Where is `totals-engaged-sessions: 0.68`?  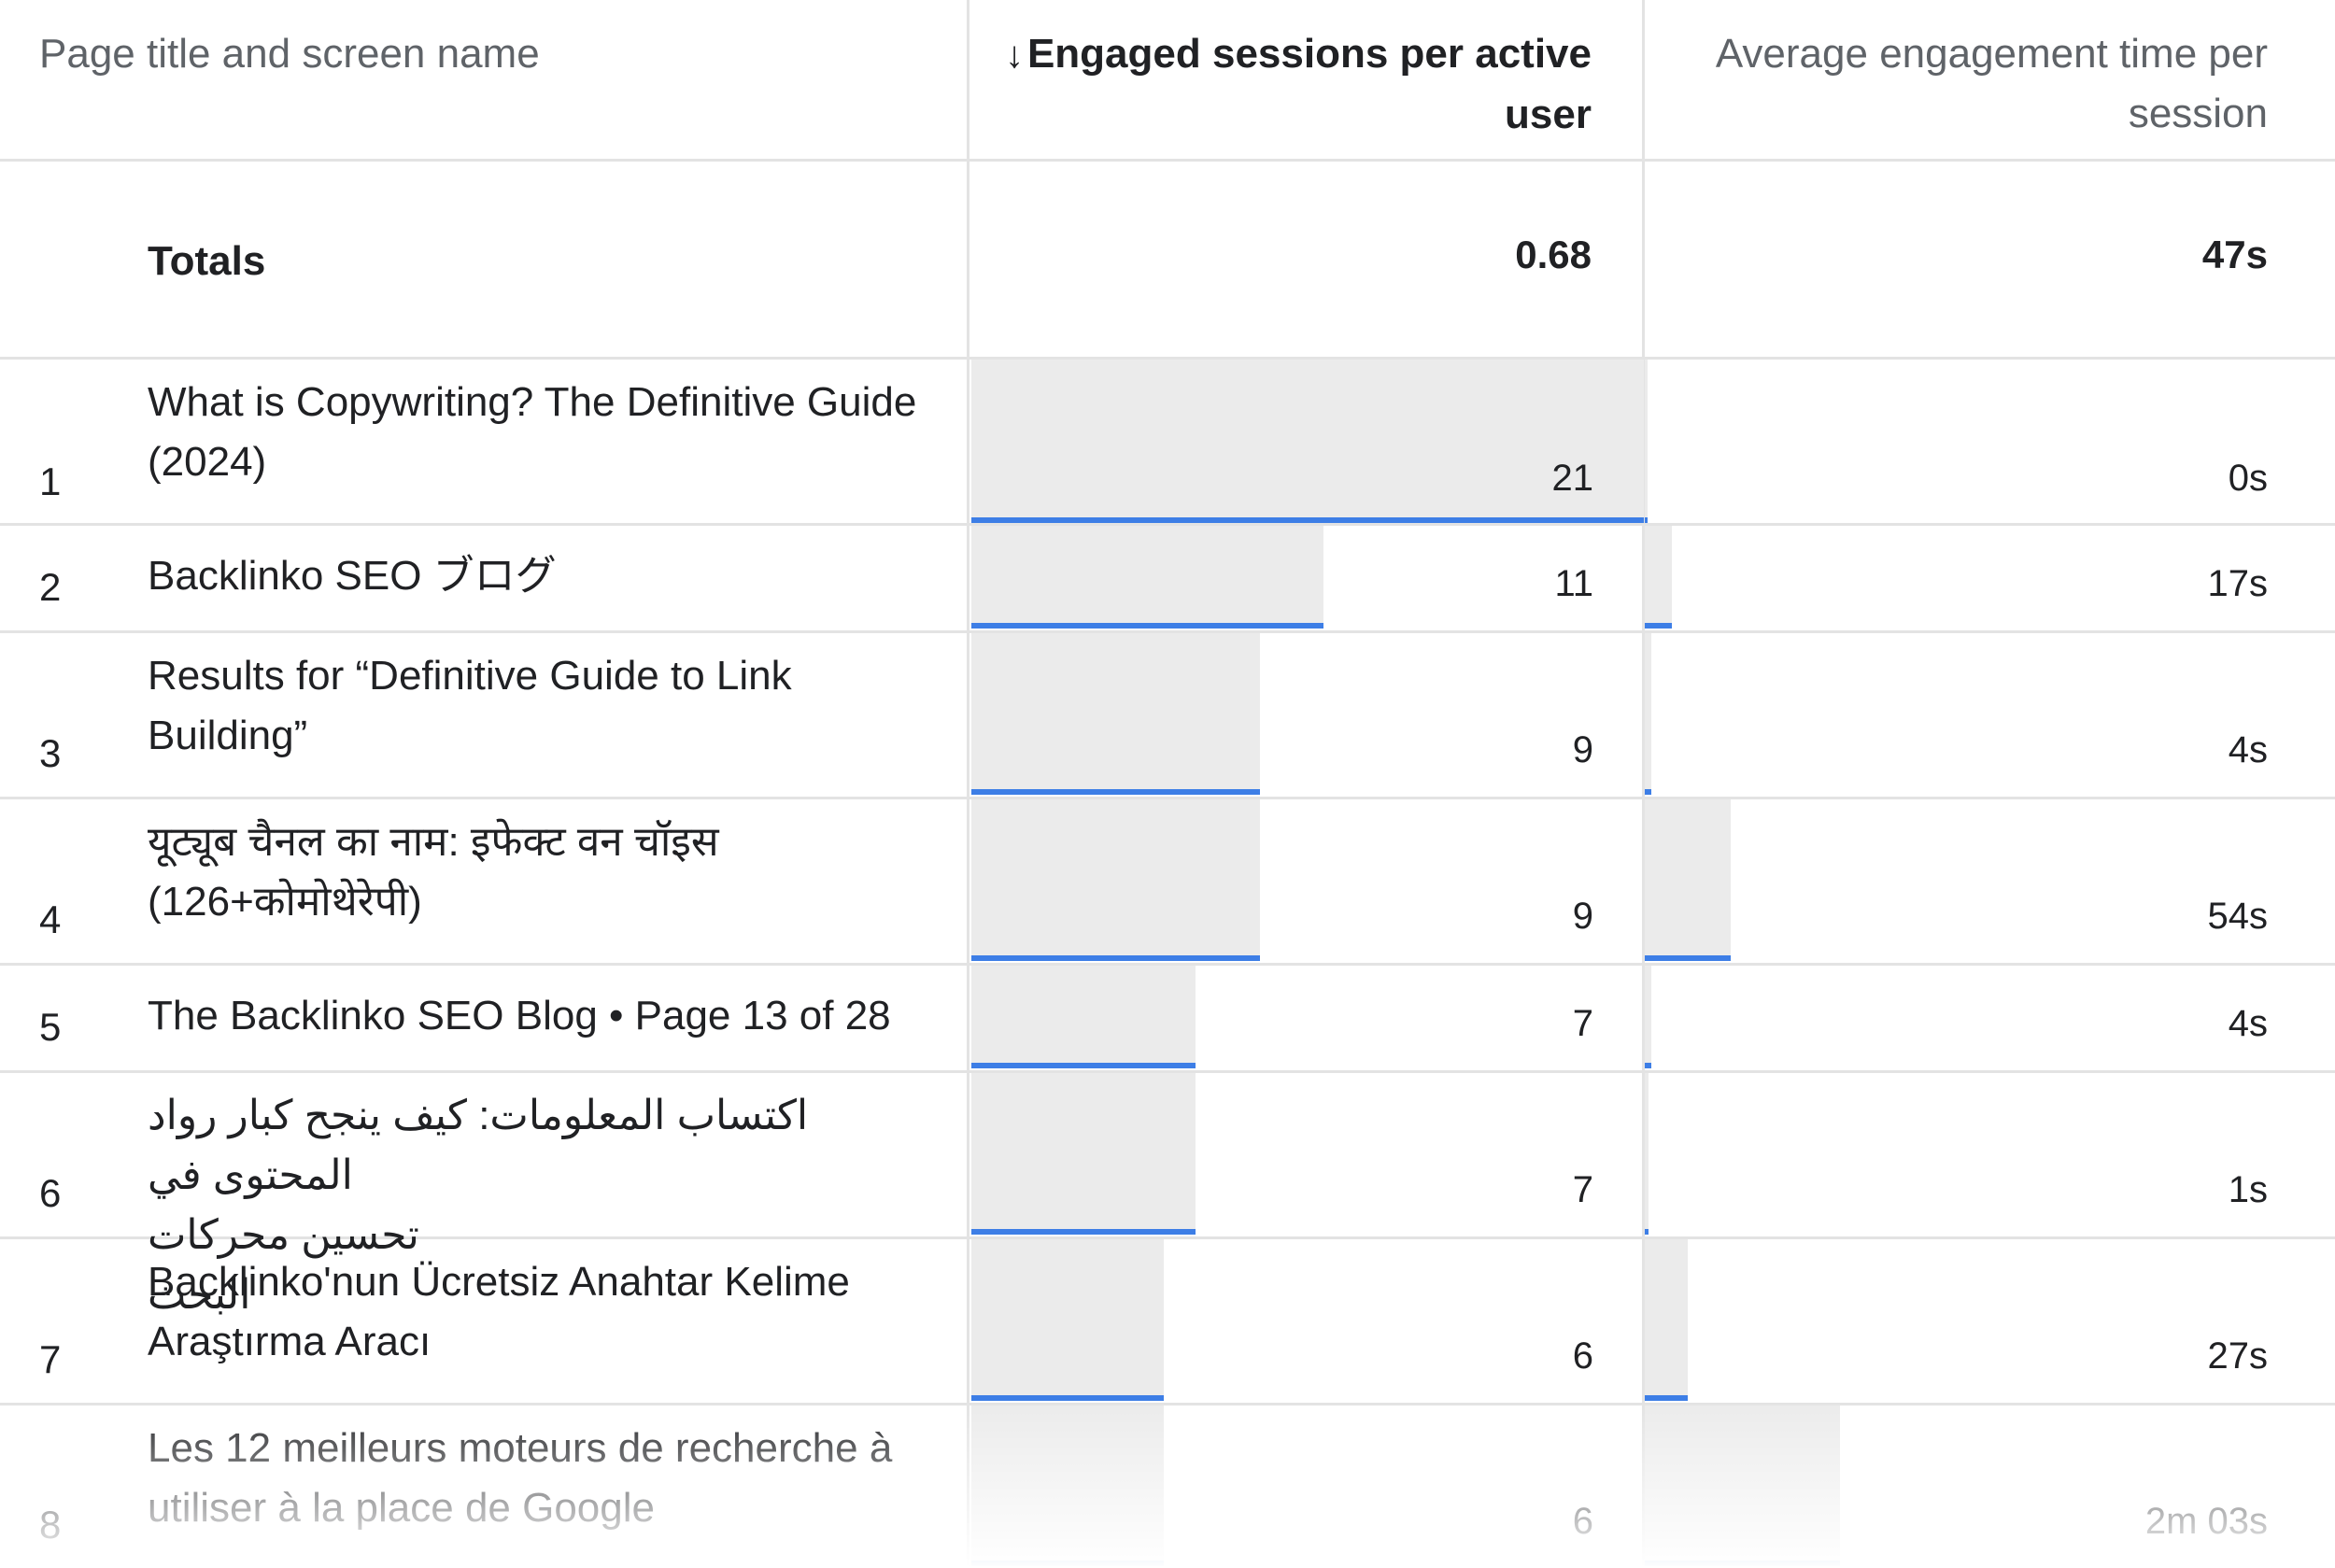
totals-engaged-sessions: 0.68 is located at coordinates (1554, 254).